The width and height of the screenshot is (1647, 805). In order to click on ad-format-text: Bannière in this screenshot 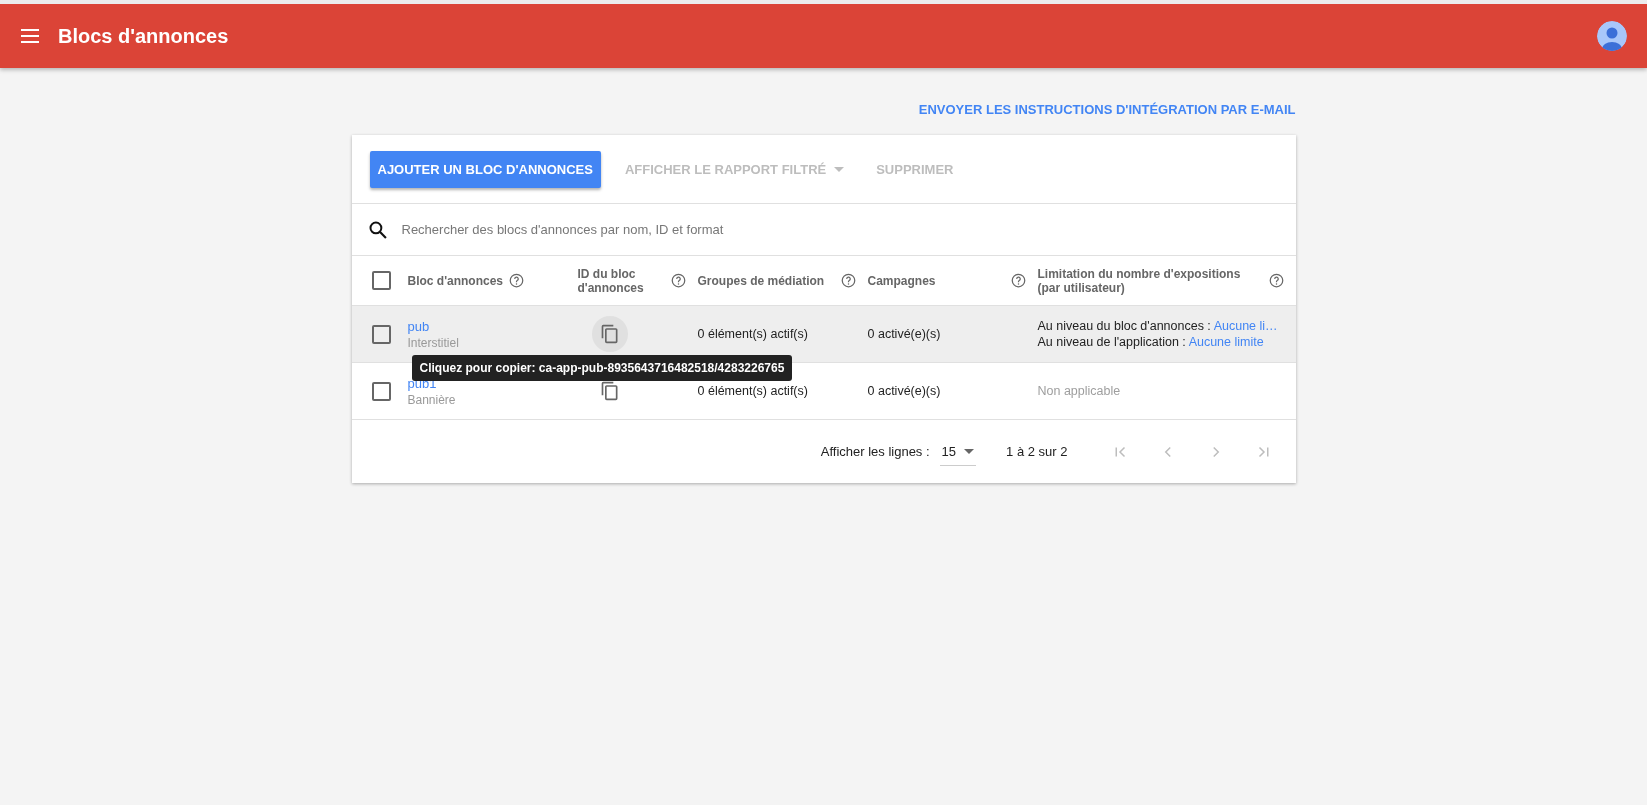, I will do `click(431, 399)`.